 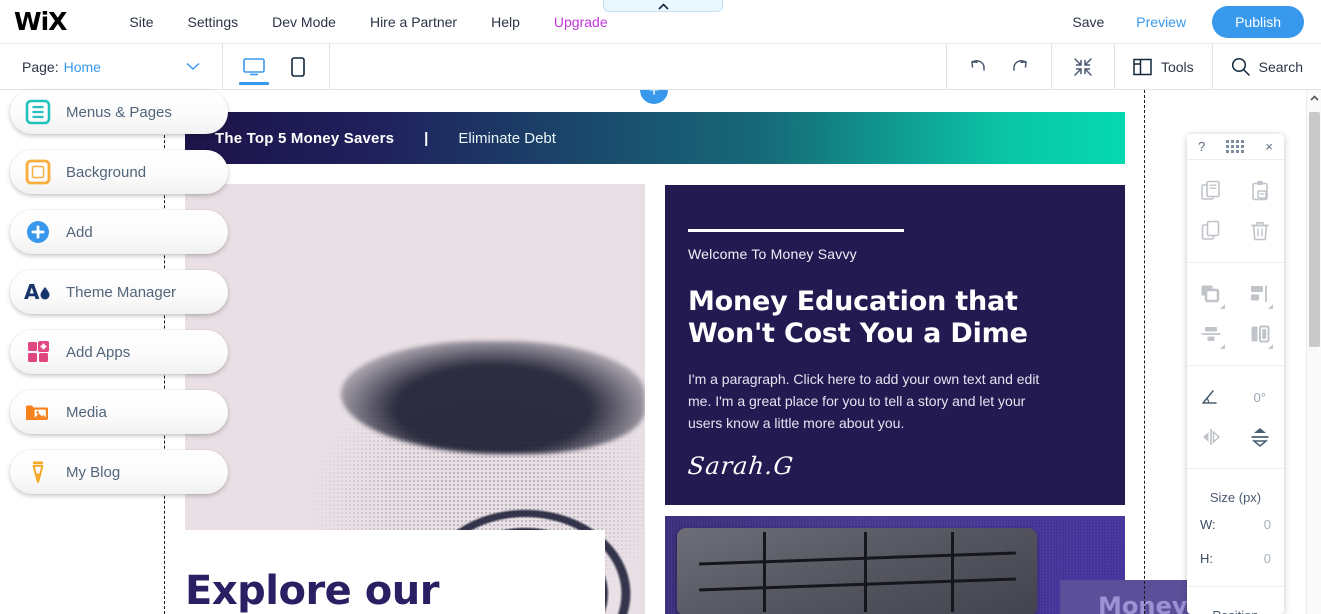 I want to click on search-icon, so click(x=1240, y=66).